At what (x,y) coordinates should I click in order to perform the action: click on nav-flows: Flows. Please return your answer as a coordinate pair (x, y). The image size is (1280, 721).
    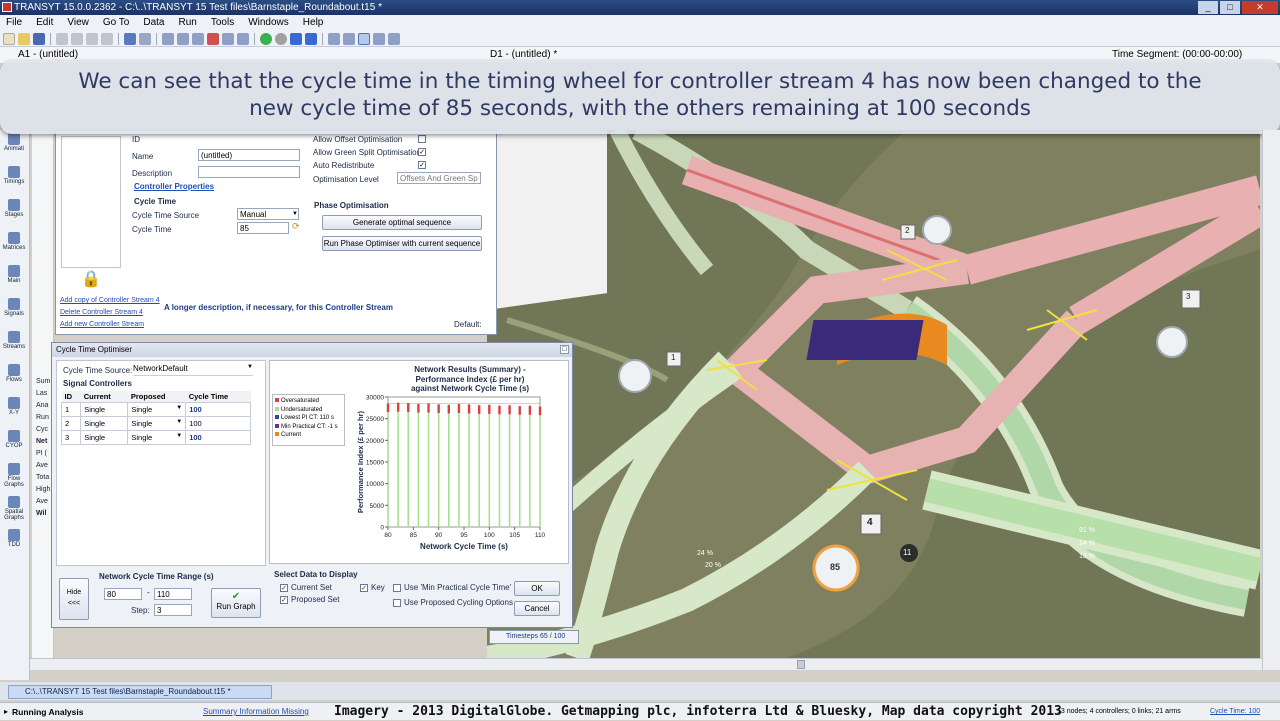
    Looking at the image, I should click on (14, 379).